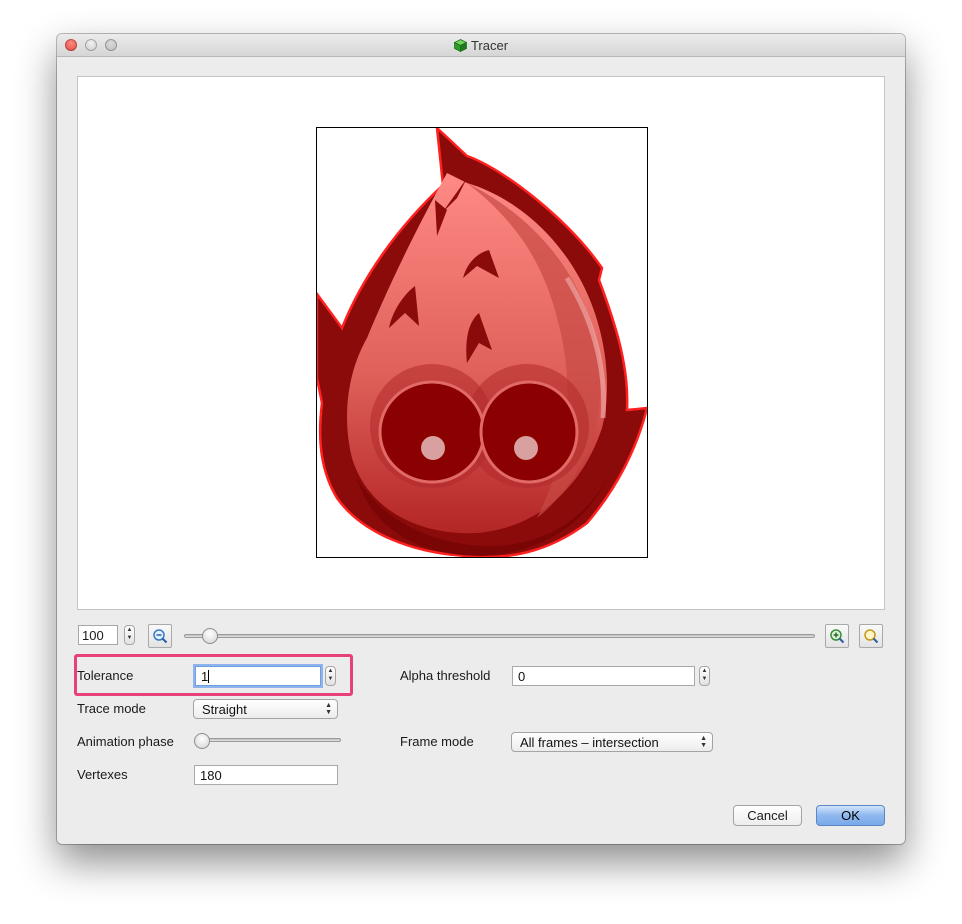  Describe the element at coordinates (589, 742) in the screenshot. I see `frame-mode-value: All frames – intersection` at that location.